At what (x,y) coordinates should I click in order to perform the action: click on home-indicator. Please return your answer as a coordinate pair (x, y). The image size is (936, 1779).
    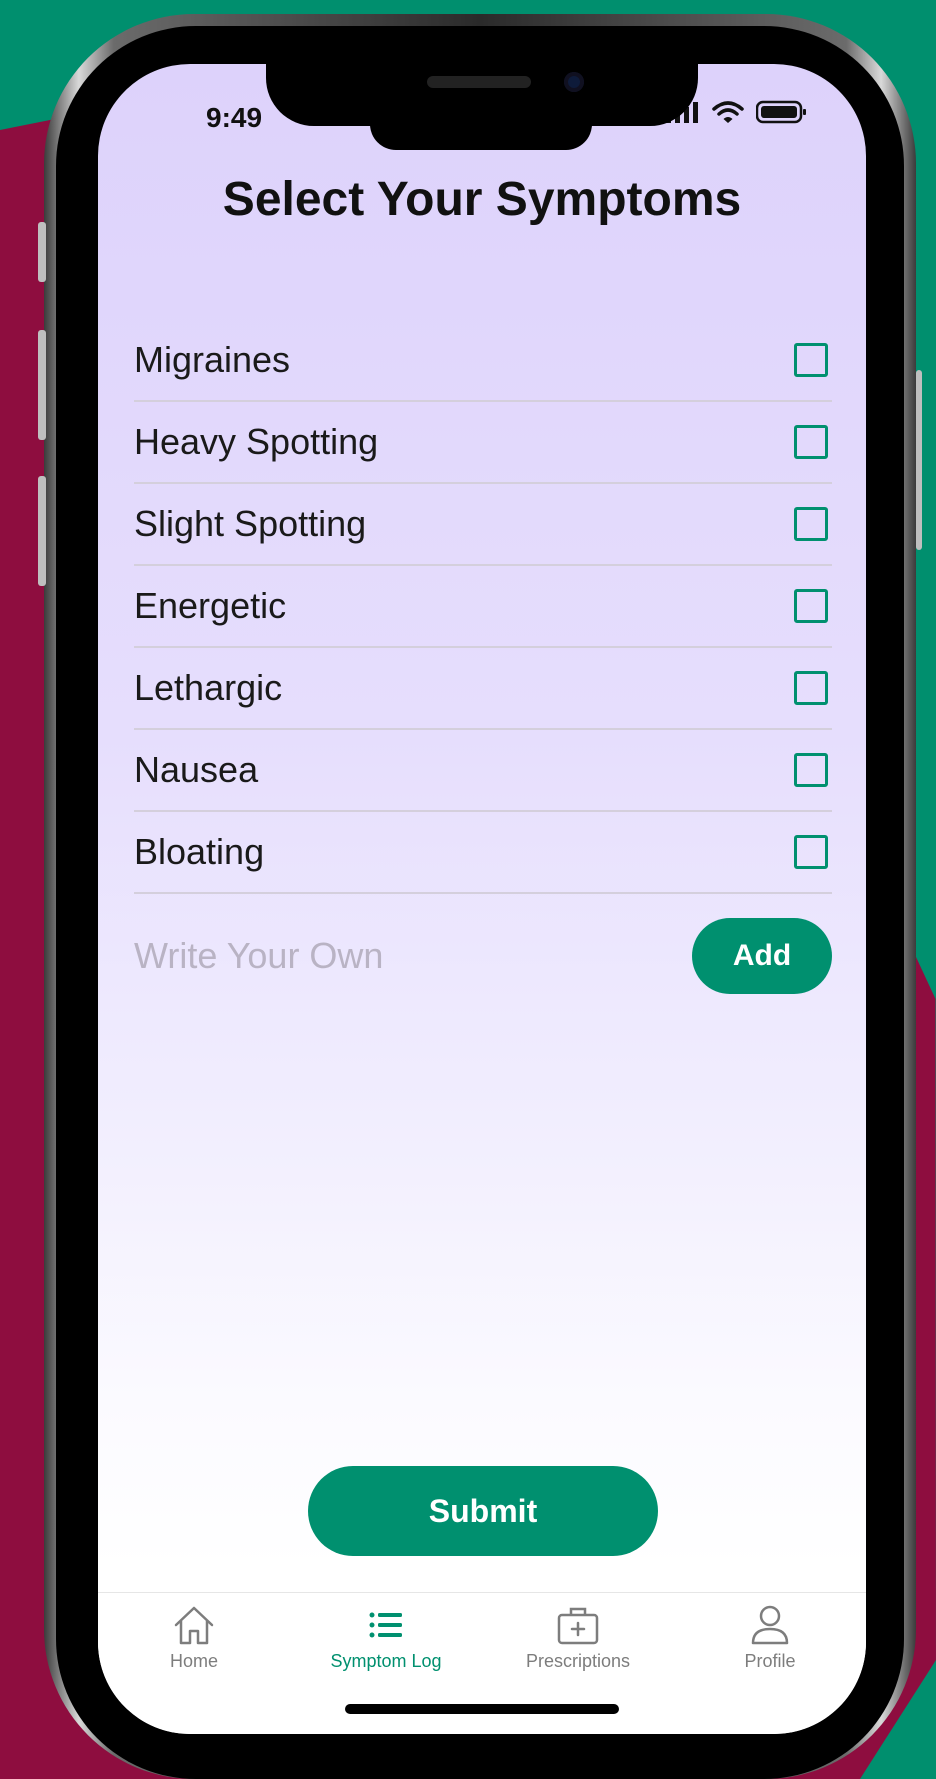
    Looking at the image, I should click on (482, 1709).